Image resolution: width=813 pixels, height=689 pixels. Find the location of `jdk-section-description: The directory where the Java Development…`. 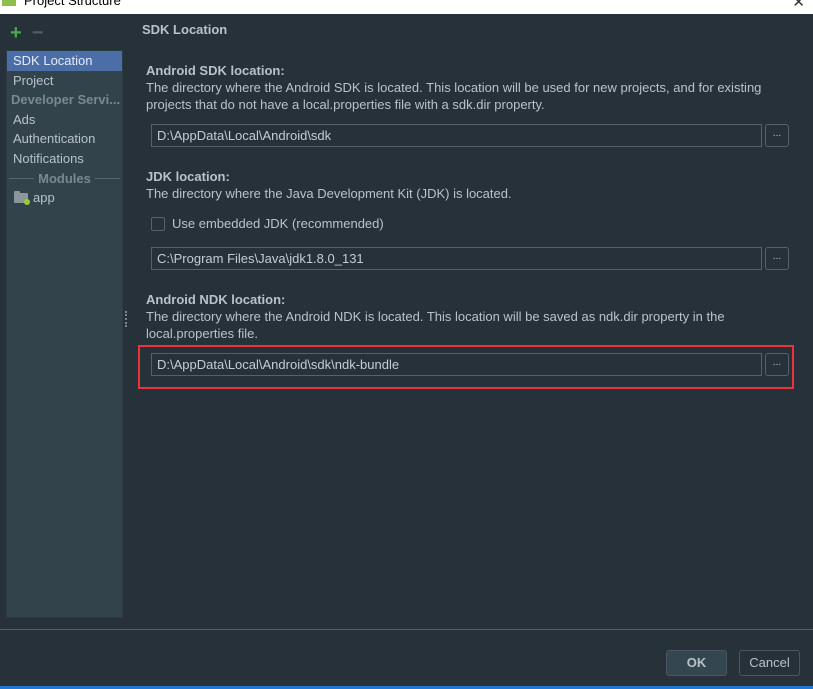

jdk-section-description: The directory where the Java Development… is located at coordinates (329, 193).